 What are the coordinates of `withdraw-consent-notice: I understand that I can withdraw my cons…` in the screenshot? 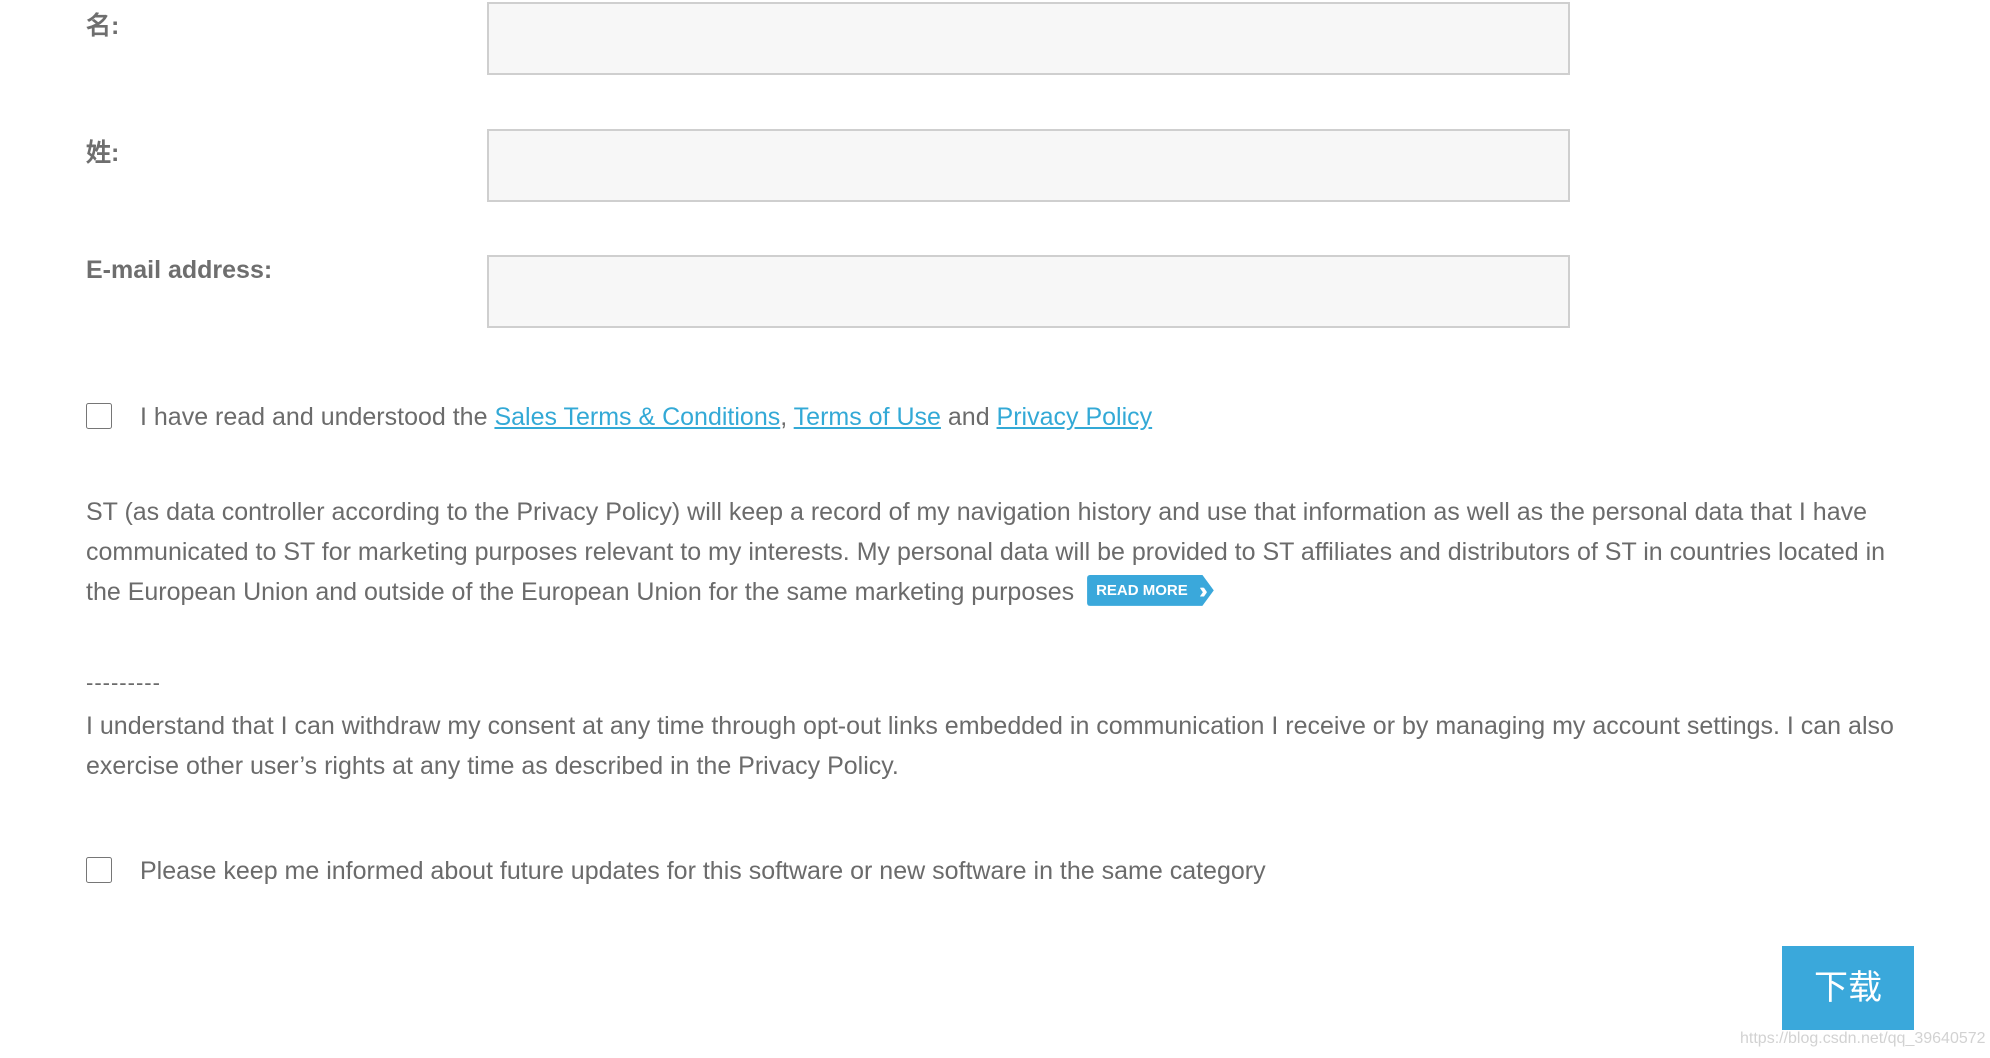 It's located at (990, 746).